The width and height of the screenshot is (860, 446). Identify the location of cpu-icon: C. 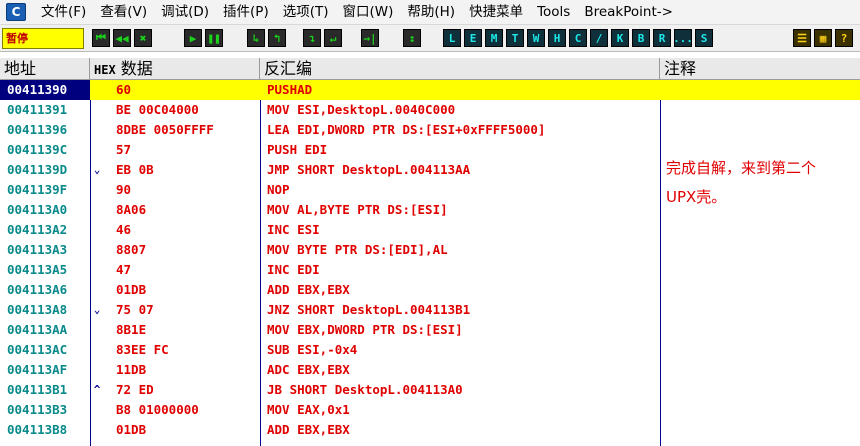
(578, 38).